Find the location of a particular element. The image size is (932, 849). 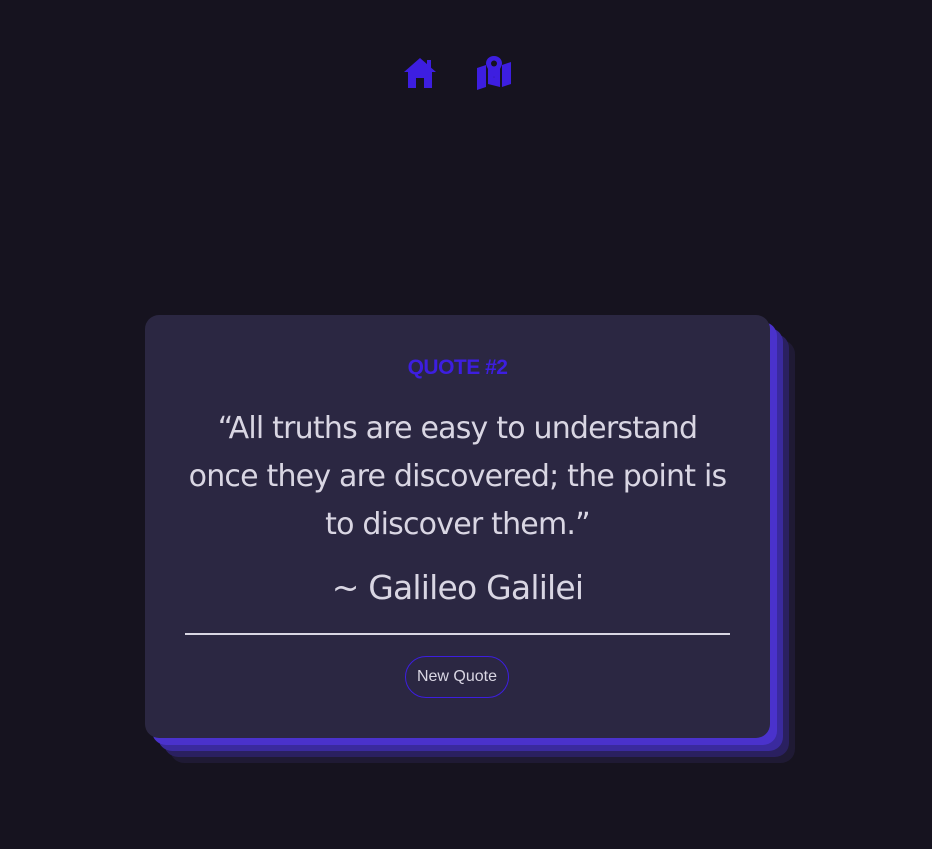

map-location-icon is located at coordinates (494, 73).